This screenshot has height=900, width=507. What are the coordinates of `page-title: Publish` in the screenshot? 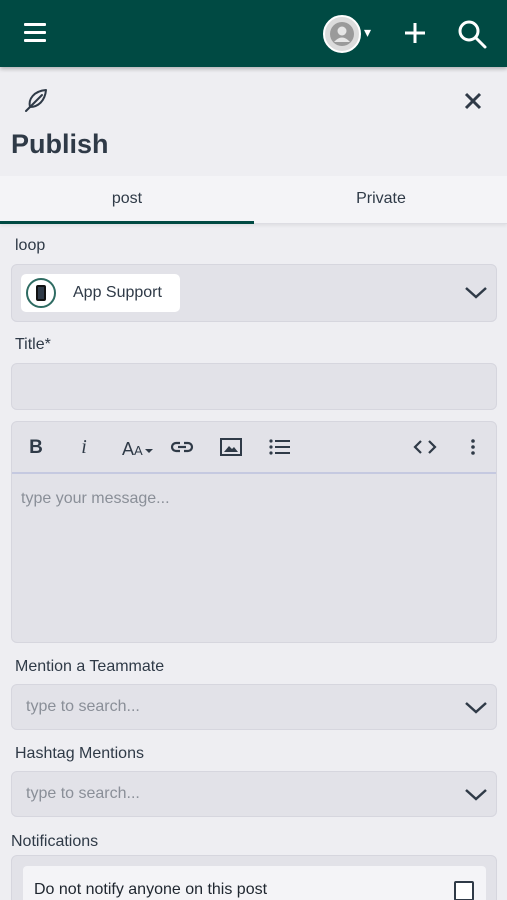 It's located at (60, 144).